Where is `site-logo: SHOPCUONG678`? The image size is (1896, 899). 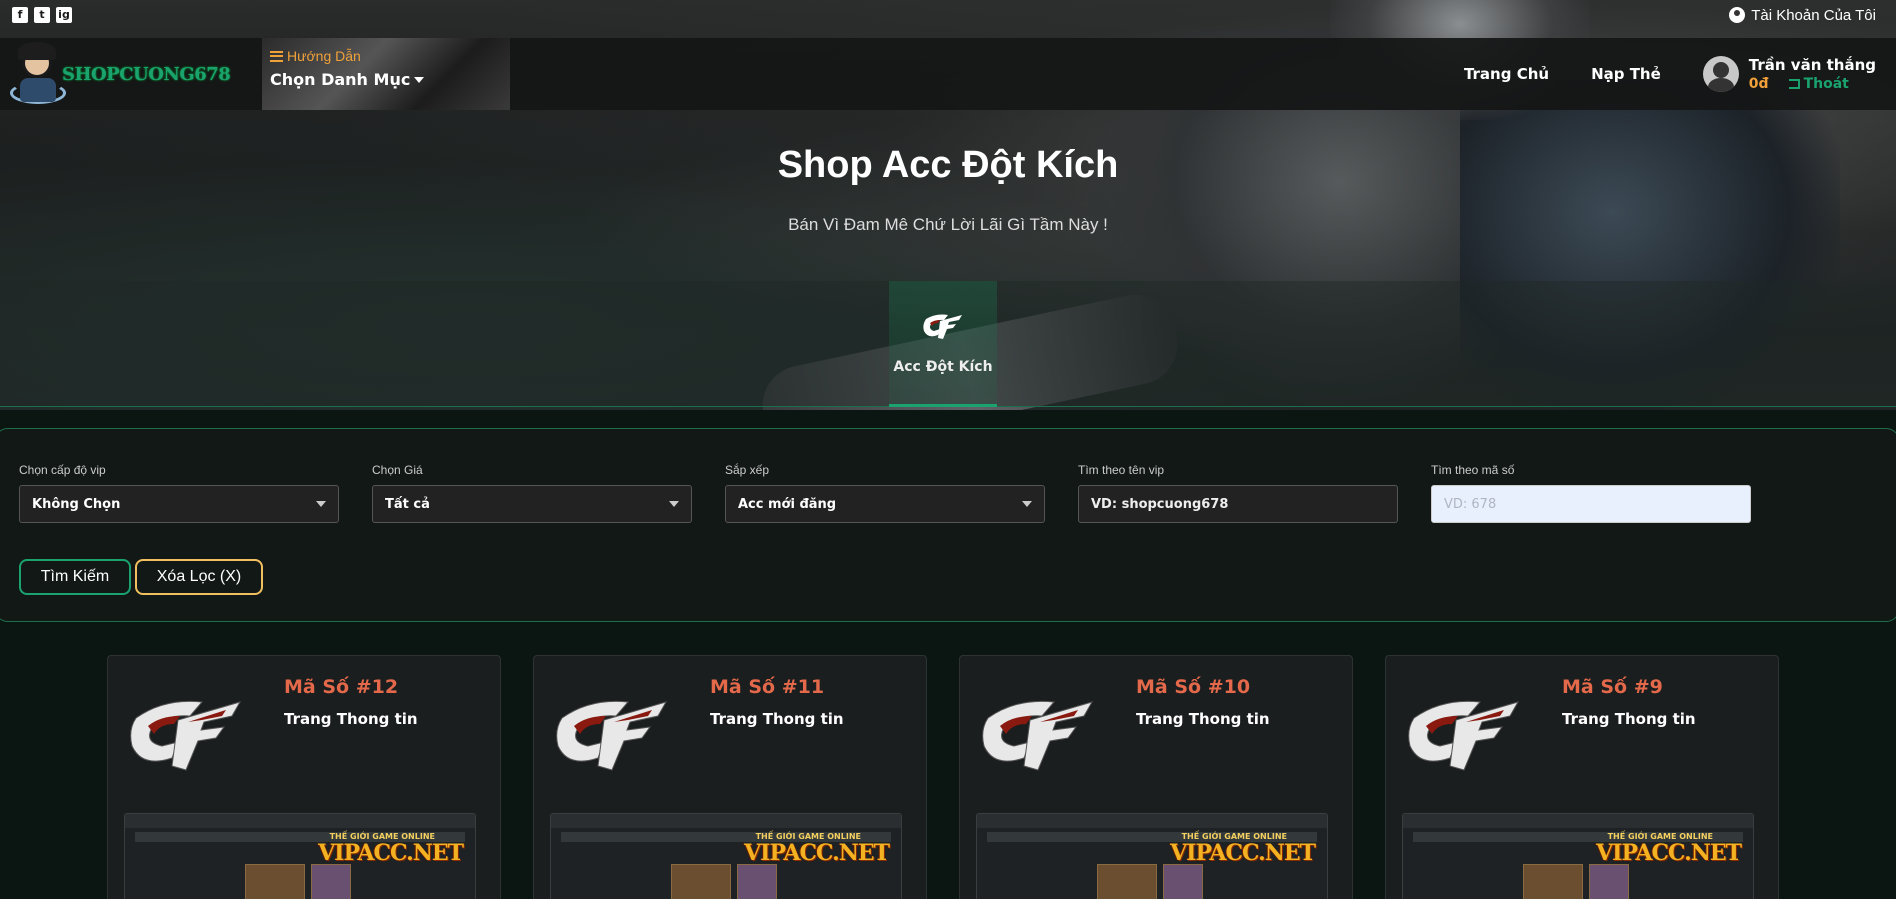
site-logo: SHOPCUONG678 is located at coordinates (131, 74).